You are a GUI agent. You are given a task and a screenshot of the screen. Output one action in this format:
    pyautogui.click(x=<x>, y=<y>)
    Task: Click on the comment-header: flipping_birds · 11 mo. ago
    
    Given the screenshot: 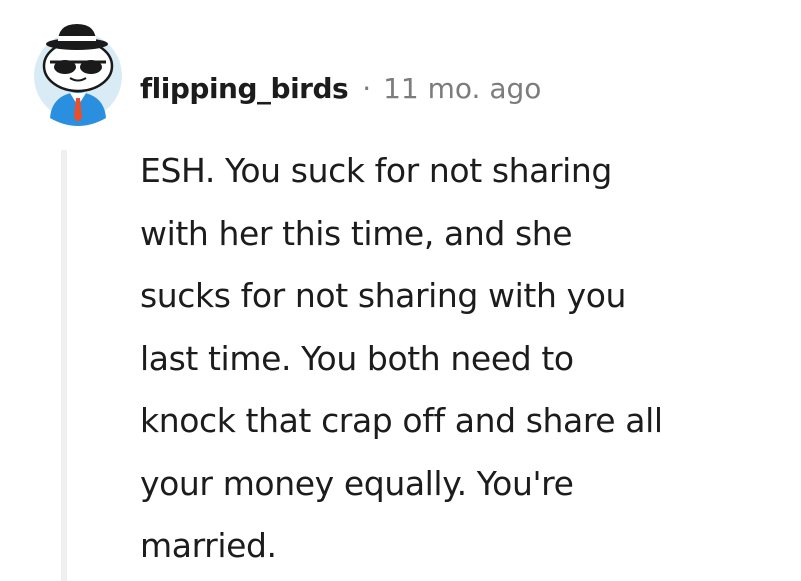 What is the action you would take?
    pyautogui.click(x=340, y=88)
    